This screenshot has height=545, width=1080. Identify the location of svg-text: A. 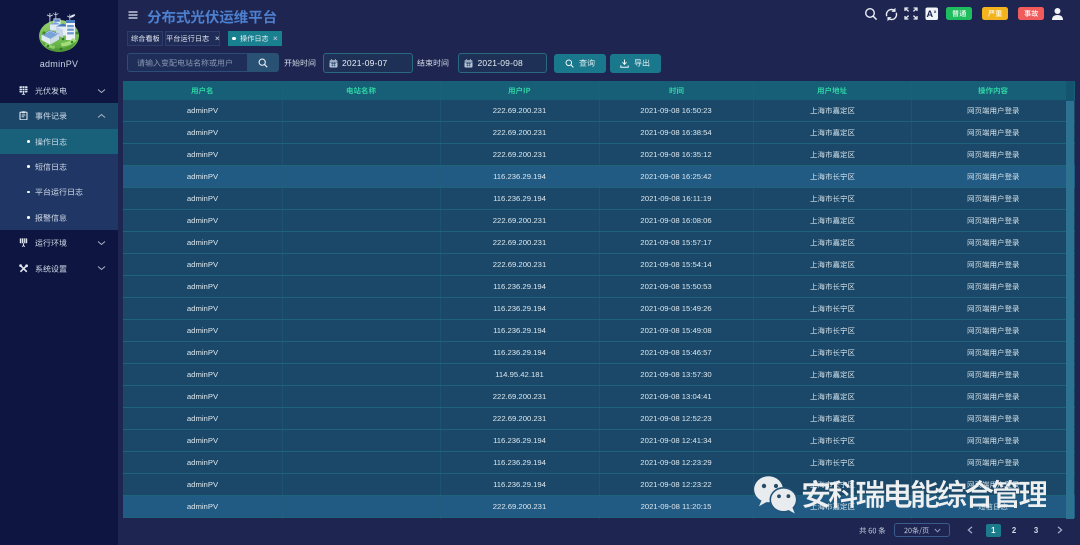
(930, 14).